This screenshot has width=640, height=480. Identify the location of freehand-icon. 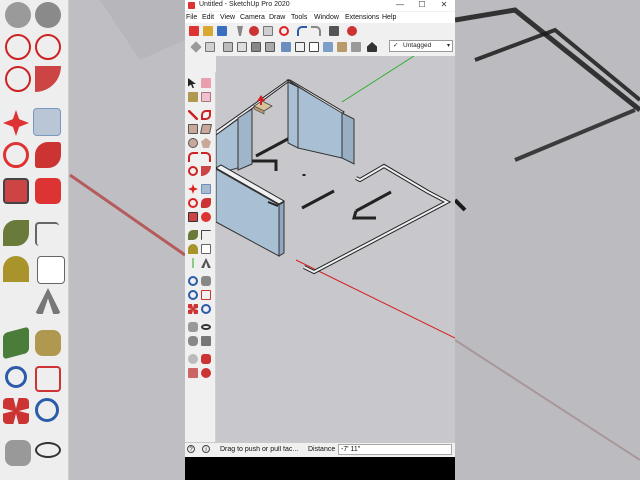
(206, 115).